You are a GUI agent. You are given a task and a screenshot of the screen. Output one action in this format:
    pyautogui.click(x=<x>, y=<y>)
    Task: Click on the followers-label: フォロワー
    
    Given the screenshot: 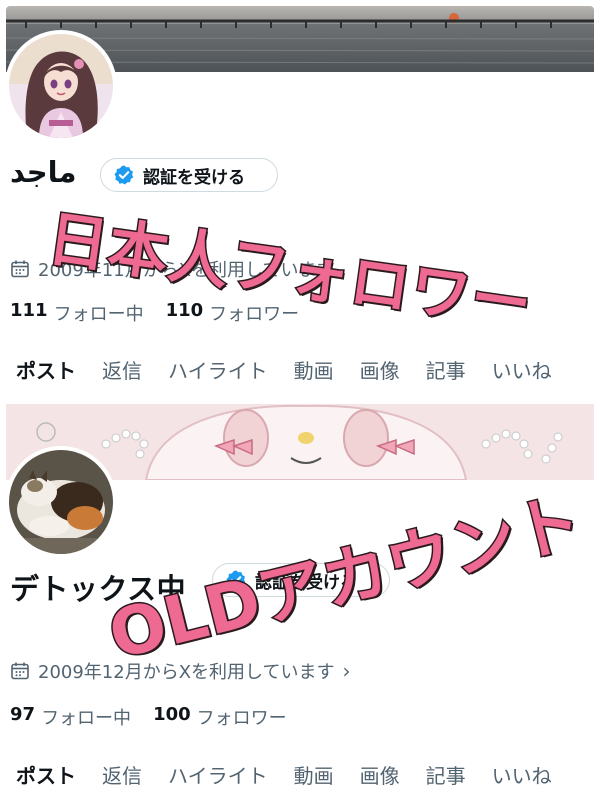 What is the action you would take?
    pyautogui.click(x=241, y=718)
    